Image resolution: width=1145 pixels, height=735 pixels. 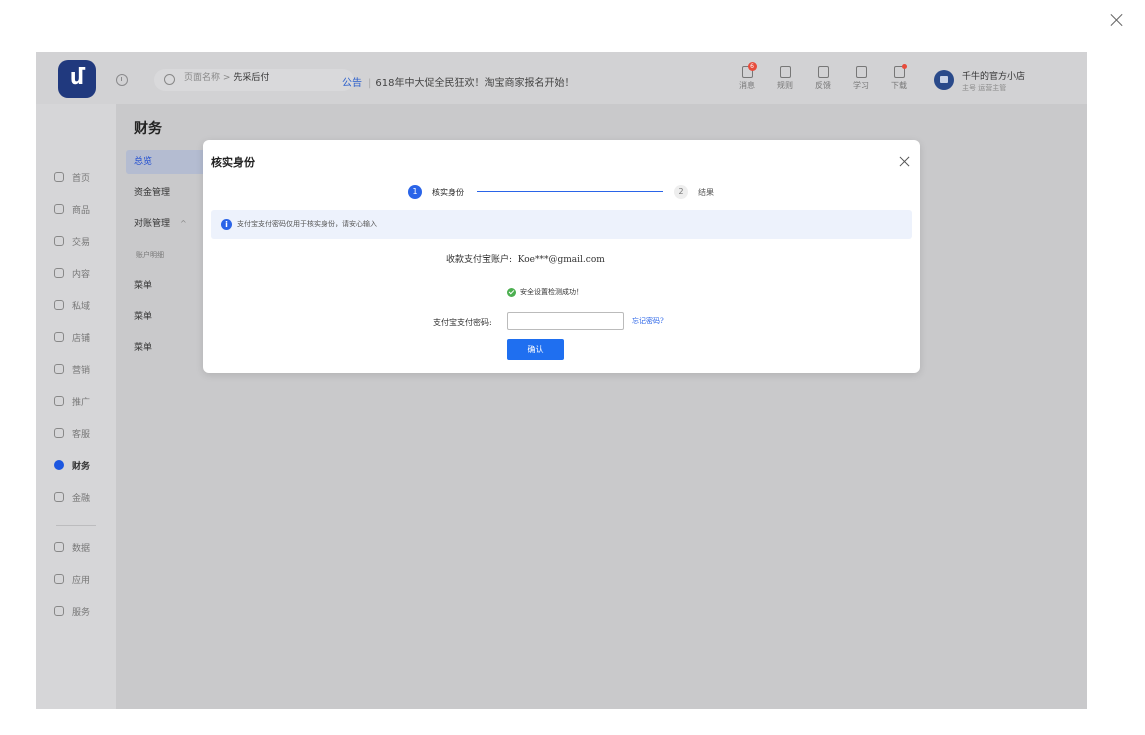 I want to click on rules-icon, so click(x=785, y=72).